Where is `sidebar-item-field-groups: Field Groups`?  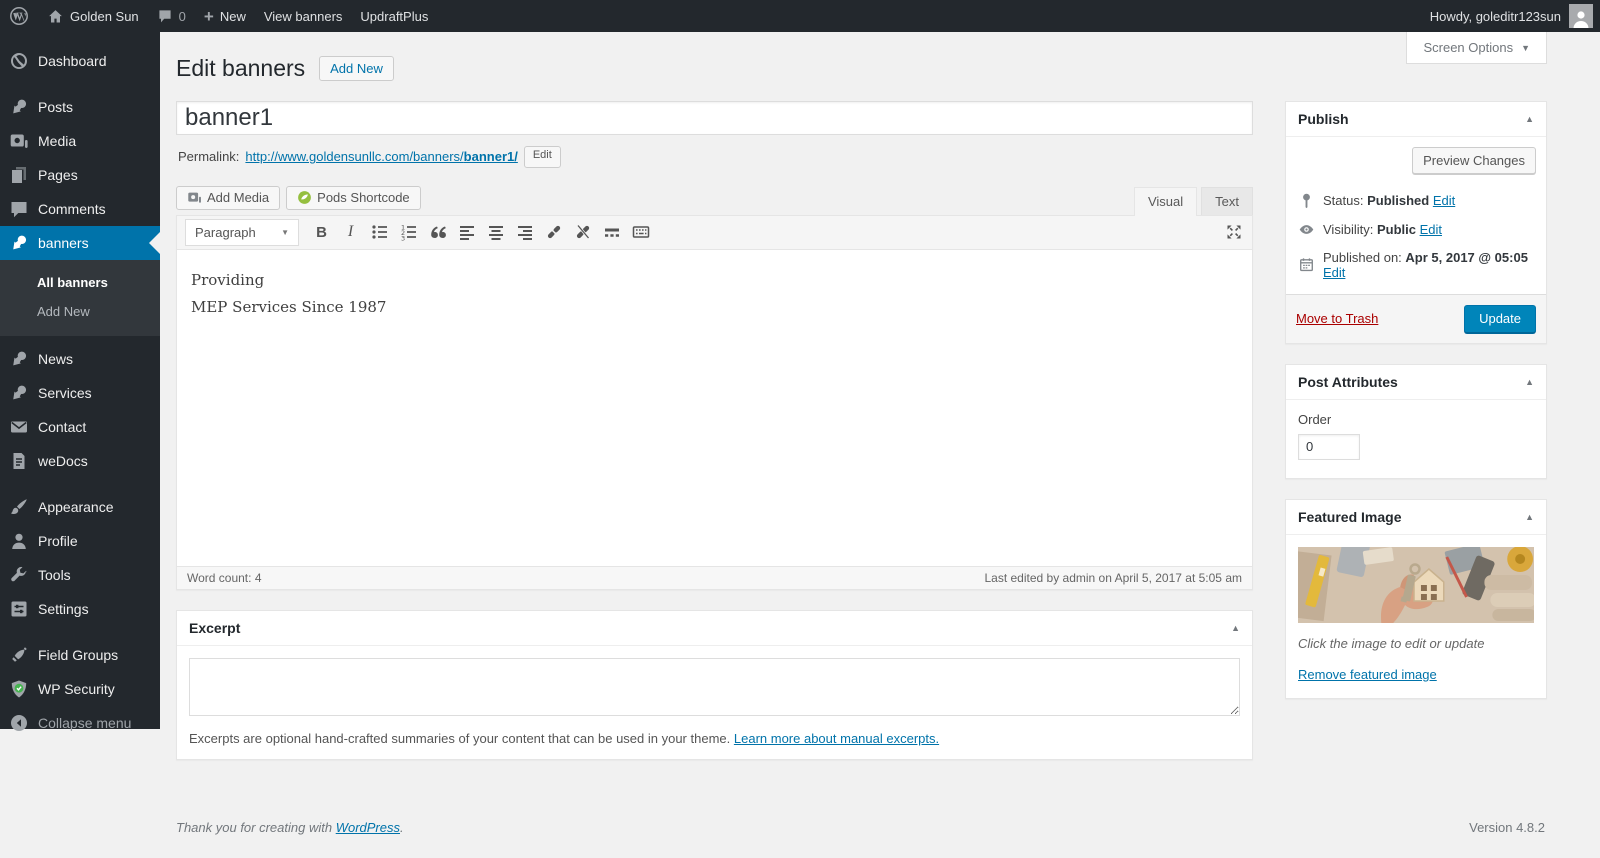 sidebar-item-field-groups: Field Groups is located at coordinates (80, 655).